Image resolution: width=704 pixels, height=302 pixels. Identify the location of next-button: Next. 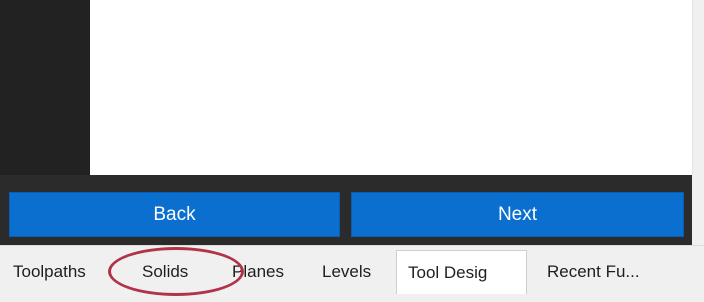
(517, 214).